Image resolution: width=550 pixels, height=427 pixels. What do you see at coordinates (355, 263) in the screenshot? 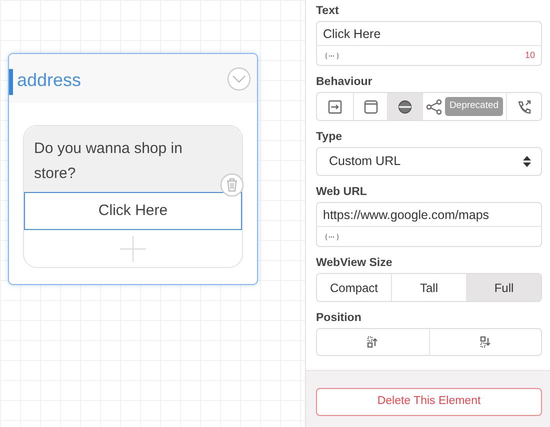
I see `field-label: WebView Size` at bounding box center [355, 263].